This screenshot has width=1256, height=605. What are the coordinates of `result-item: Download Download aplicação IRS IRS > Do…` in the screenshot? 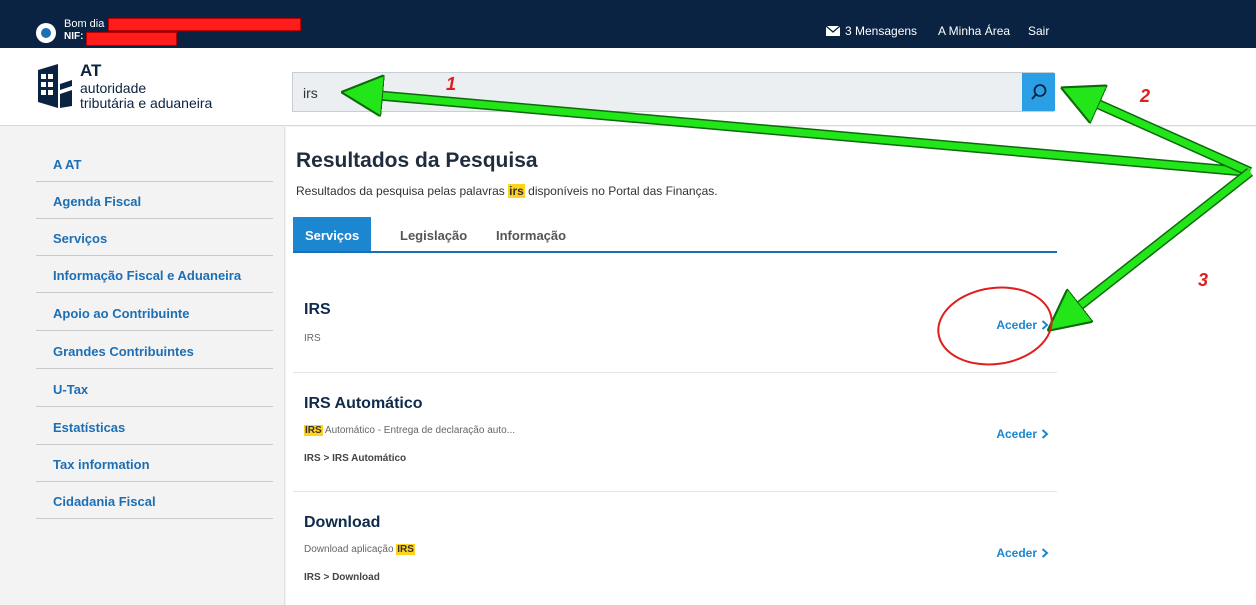 It's located at (675, 548).